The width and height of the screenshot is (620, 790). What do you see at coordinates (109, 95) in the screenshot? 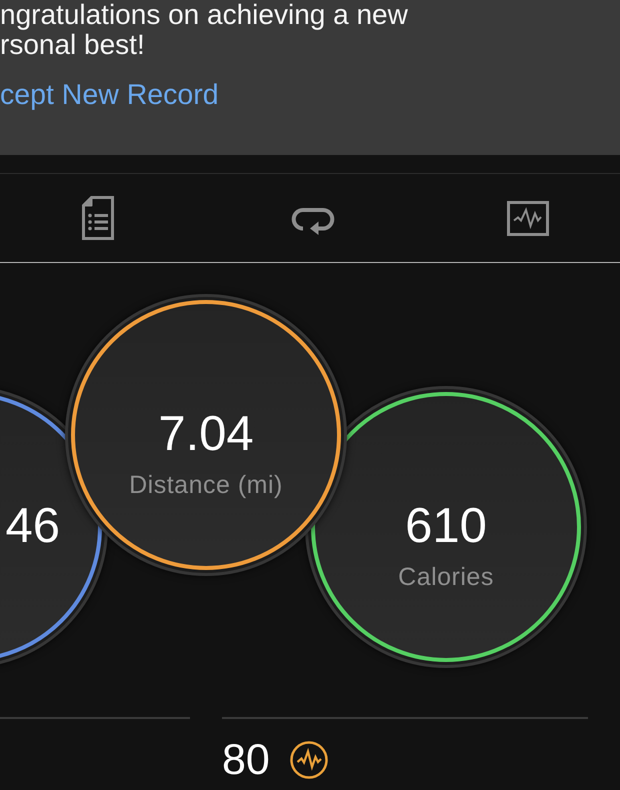
I see `record-link: cept New Record` at bounding box center [109, 95].